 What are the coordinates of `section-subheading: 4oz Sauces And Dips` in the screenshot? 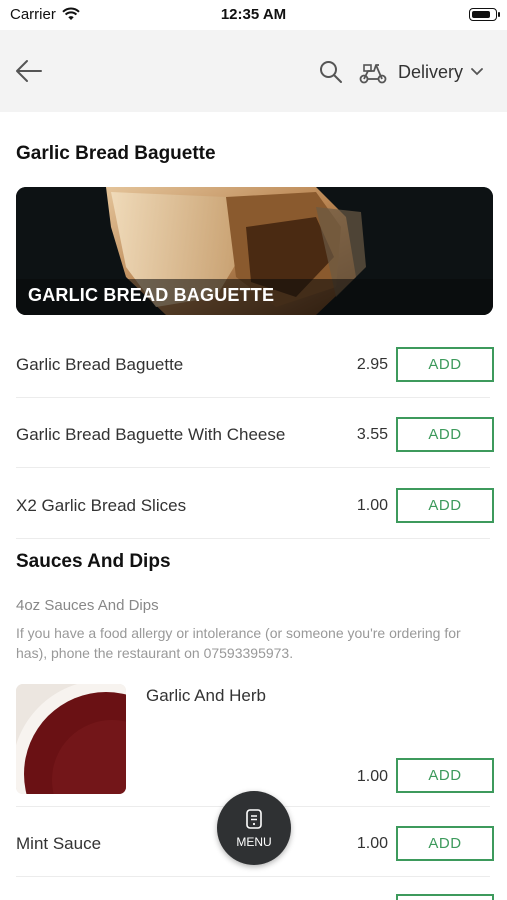 It's located at (87, 605).